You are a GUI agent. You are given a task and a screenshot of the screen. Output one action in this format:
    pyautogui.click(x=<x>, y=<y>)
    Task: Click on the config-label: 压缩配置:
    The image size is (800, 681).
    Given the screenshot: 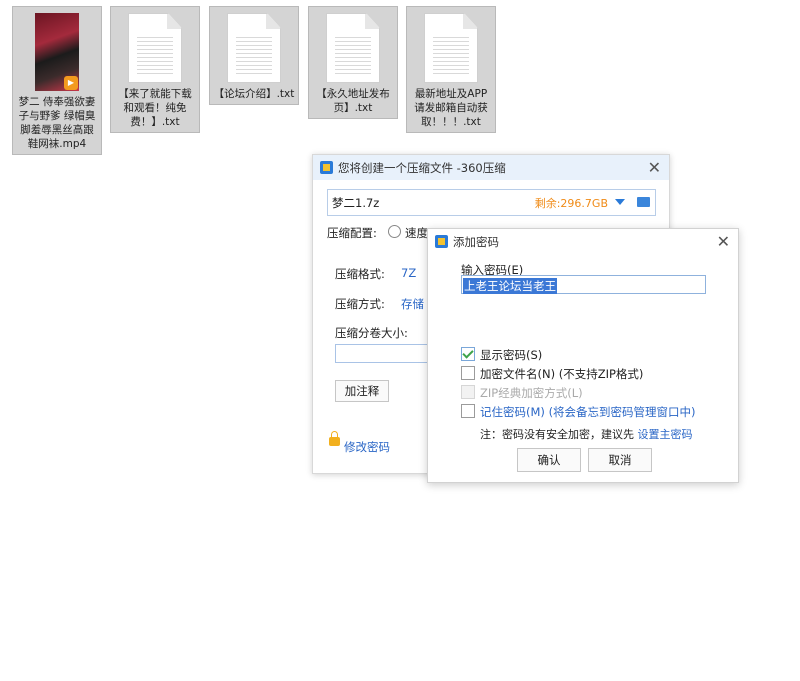 What is the action you would take?
    pyautogui.click(x=352, y=233)
    